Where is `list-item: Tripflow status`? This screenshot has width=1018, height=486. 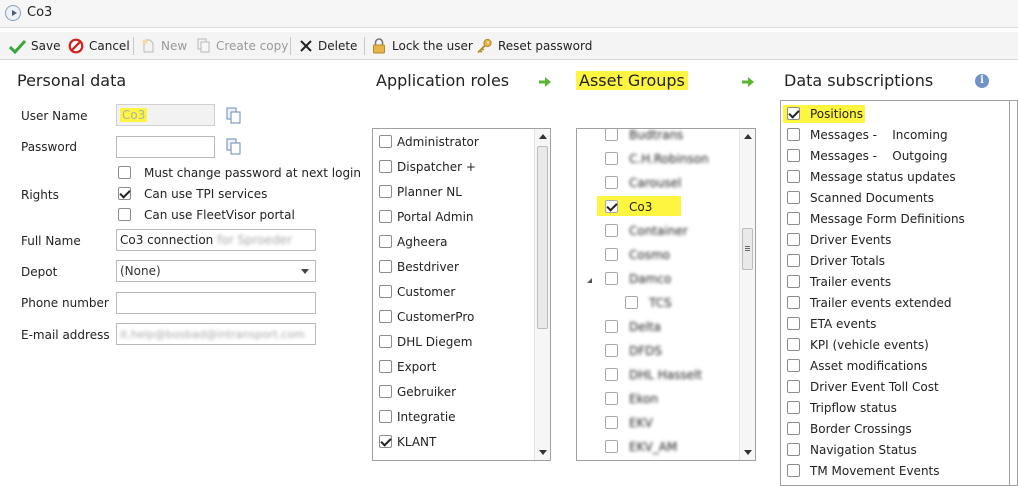 list-item: Tripflow status is located at coordinates (891, 410).